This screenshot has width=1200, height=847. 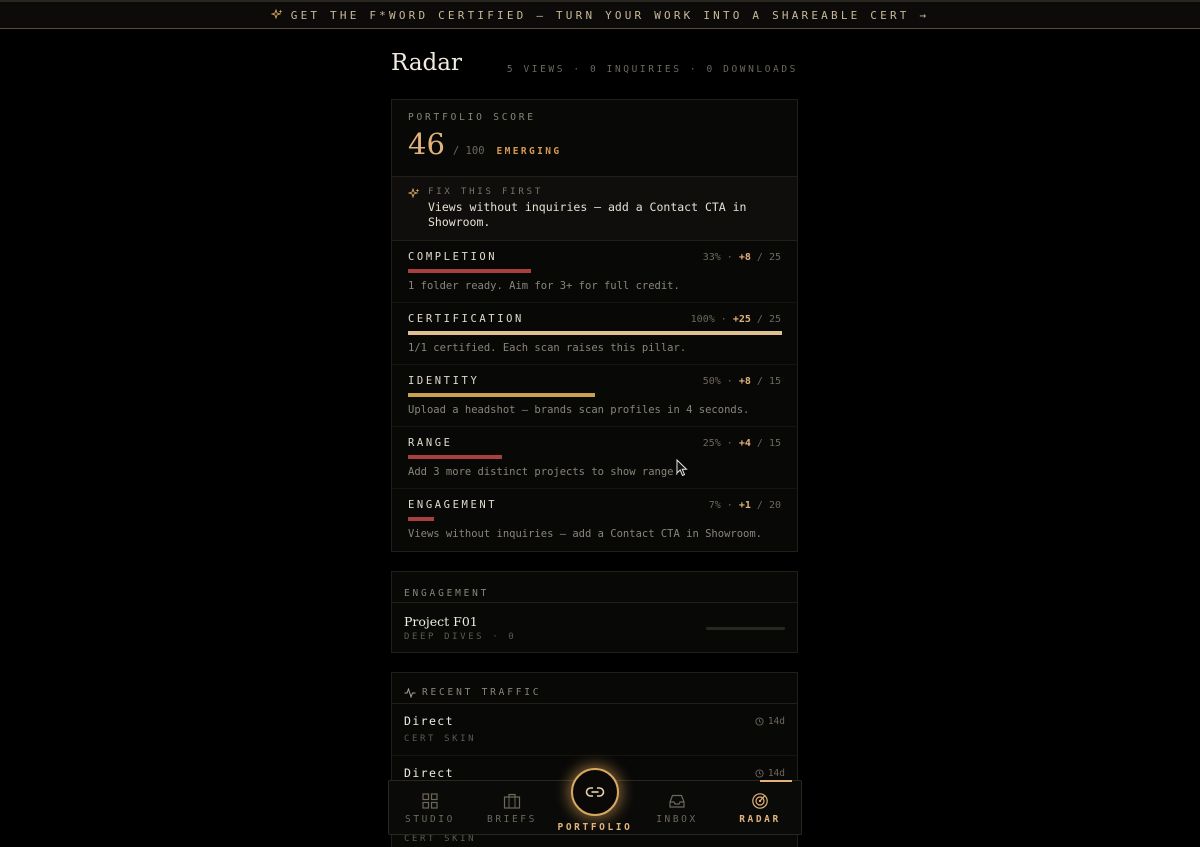 I want to click on project-deep-dives: DEEP DIVES · 0, so click(x=460, y=637).